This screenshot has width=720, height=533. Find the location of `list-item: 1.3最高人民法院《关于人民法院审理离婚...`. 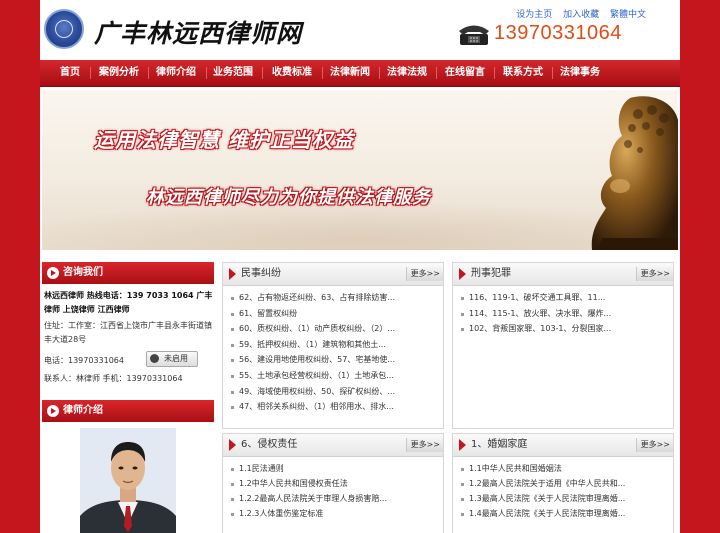

list-item: 1.3最高人民法院《关于人民法院审理离婚... is located at coordinates (563, 498).